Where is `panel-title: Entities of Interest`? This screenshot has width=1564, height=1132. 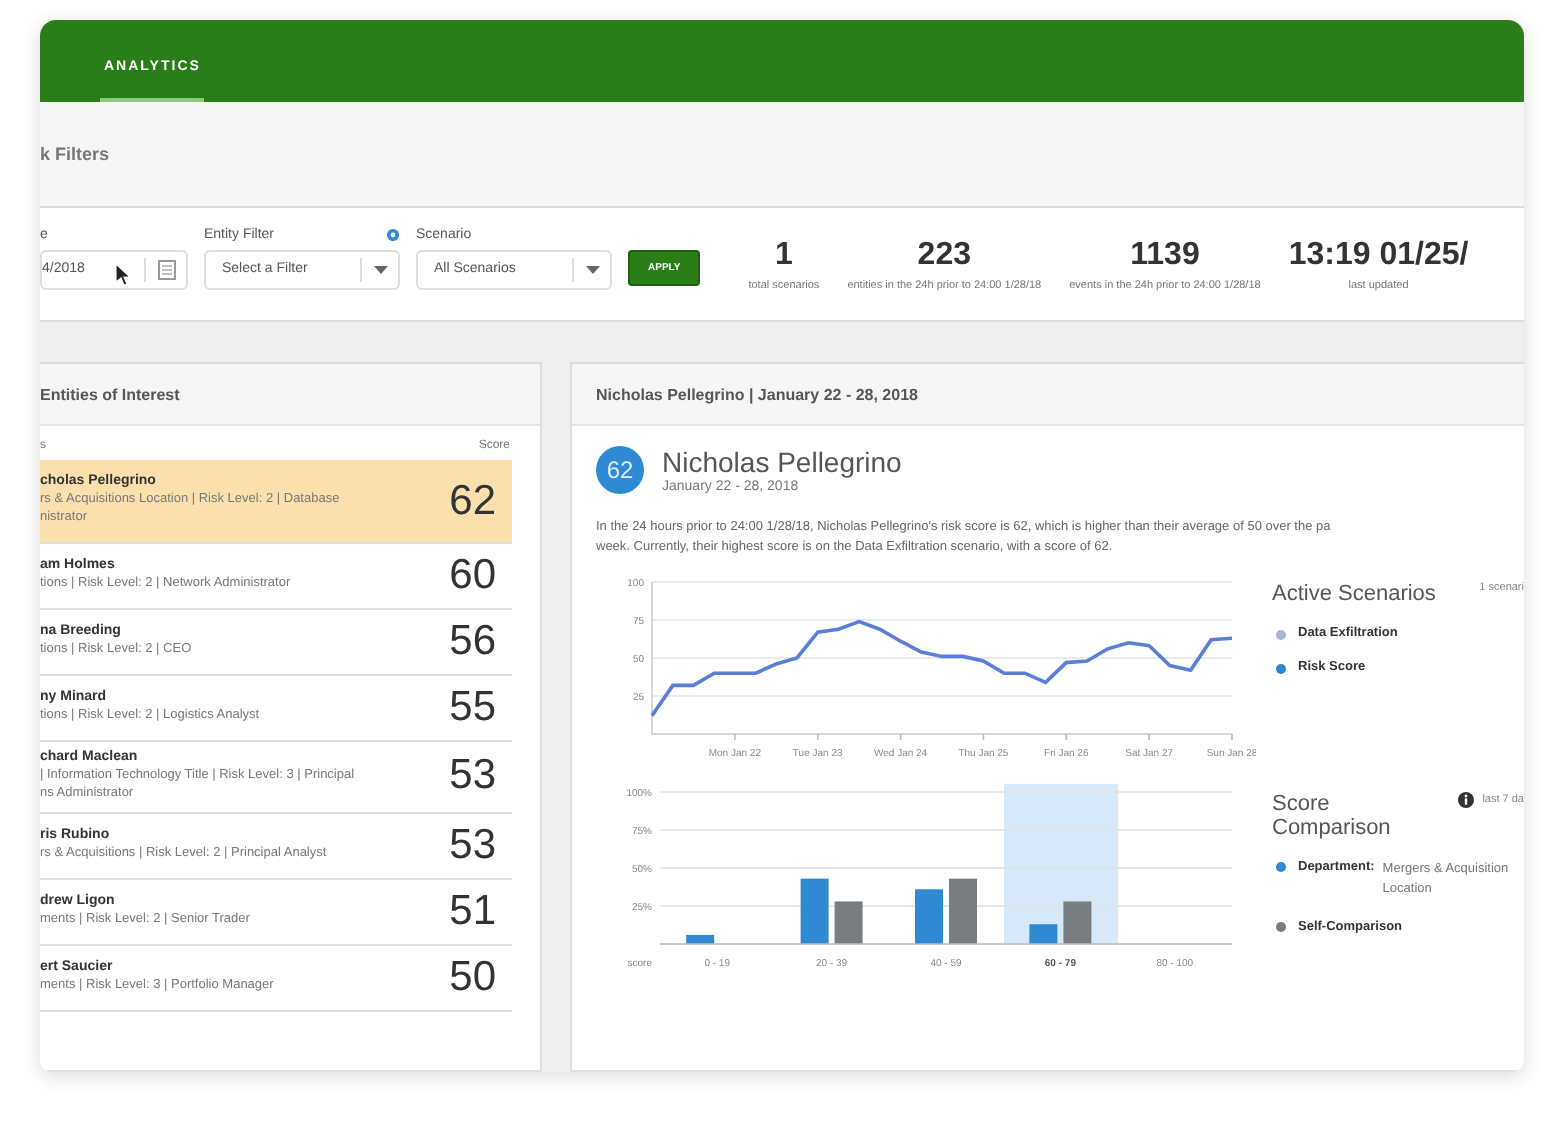
panel-title: Entities of Interest is located at coordinates (110, 394).